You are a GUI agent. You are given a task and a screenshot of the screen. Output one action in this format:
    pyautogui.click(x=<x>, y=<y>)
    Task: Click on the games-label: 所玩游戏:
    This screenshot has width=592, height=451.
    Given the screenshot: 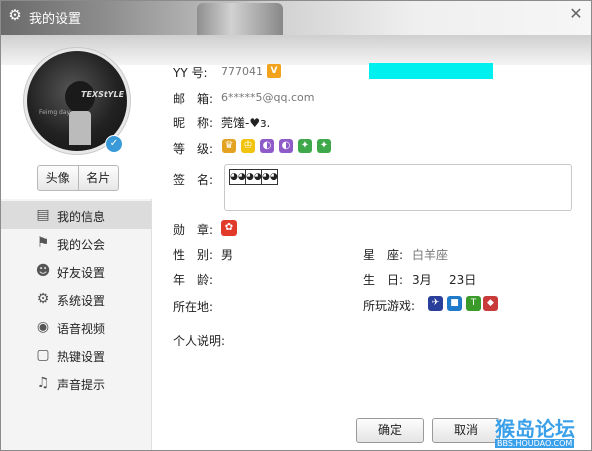 What is the action you would take?
    pyautogui.click(x=389, y=306)
    